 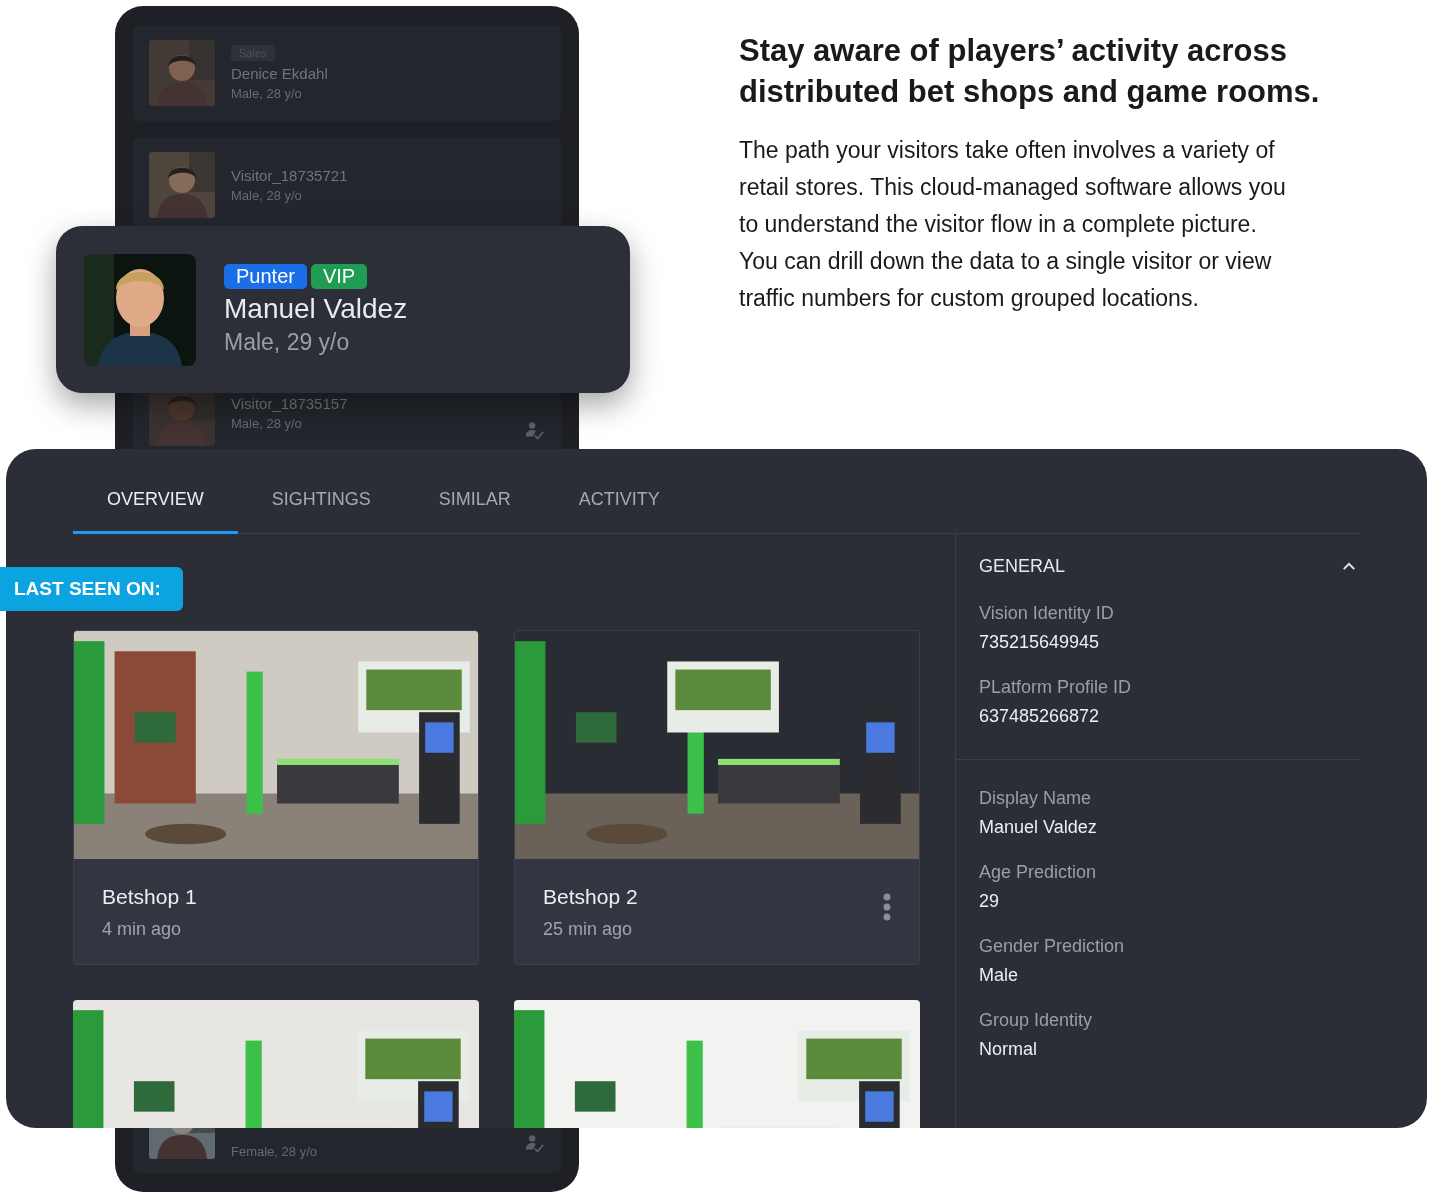 What do you see at coordinates (1052, 946) in the screenshot?
I see `field-label: Gender Prediction` at bounding box center [1052, 946].